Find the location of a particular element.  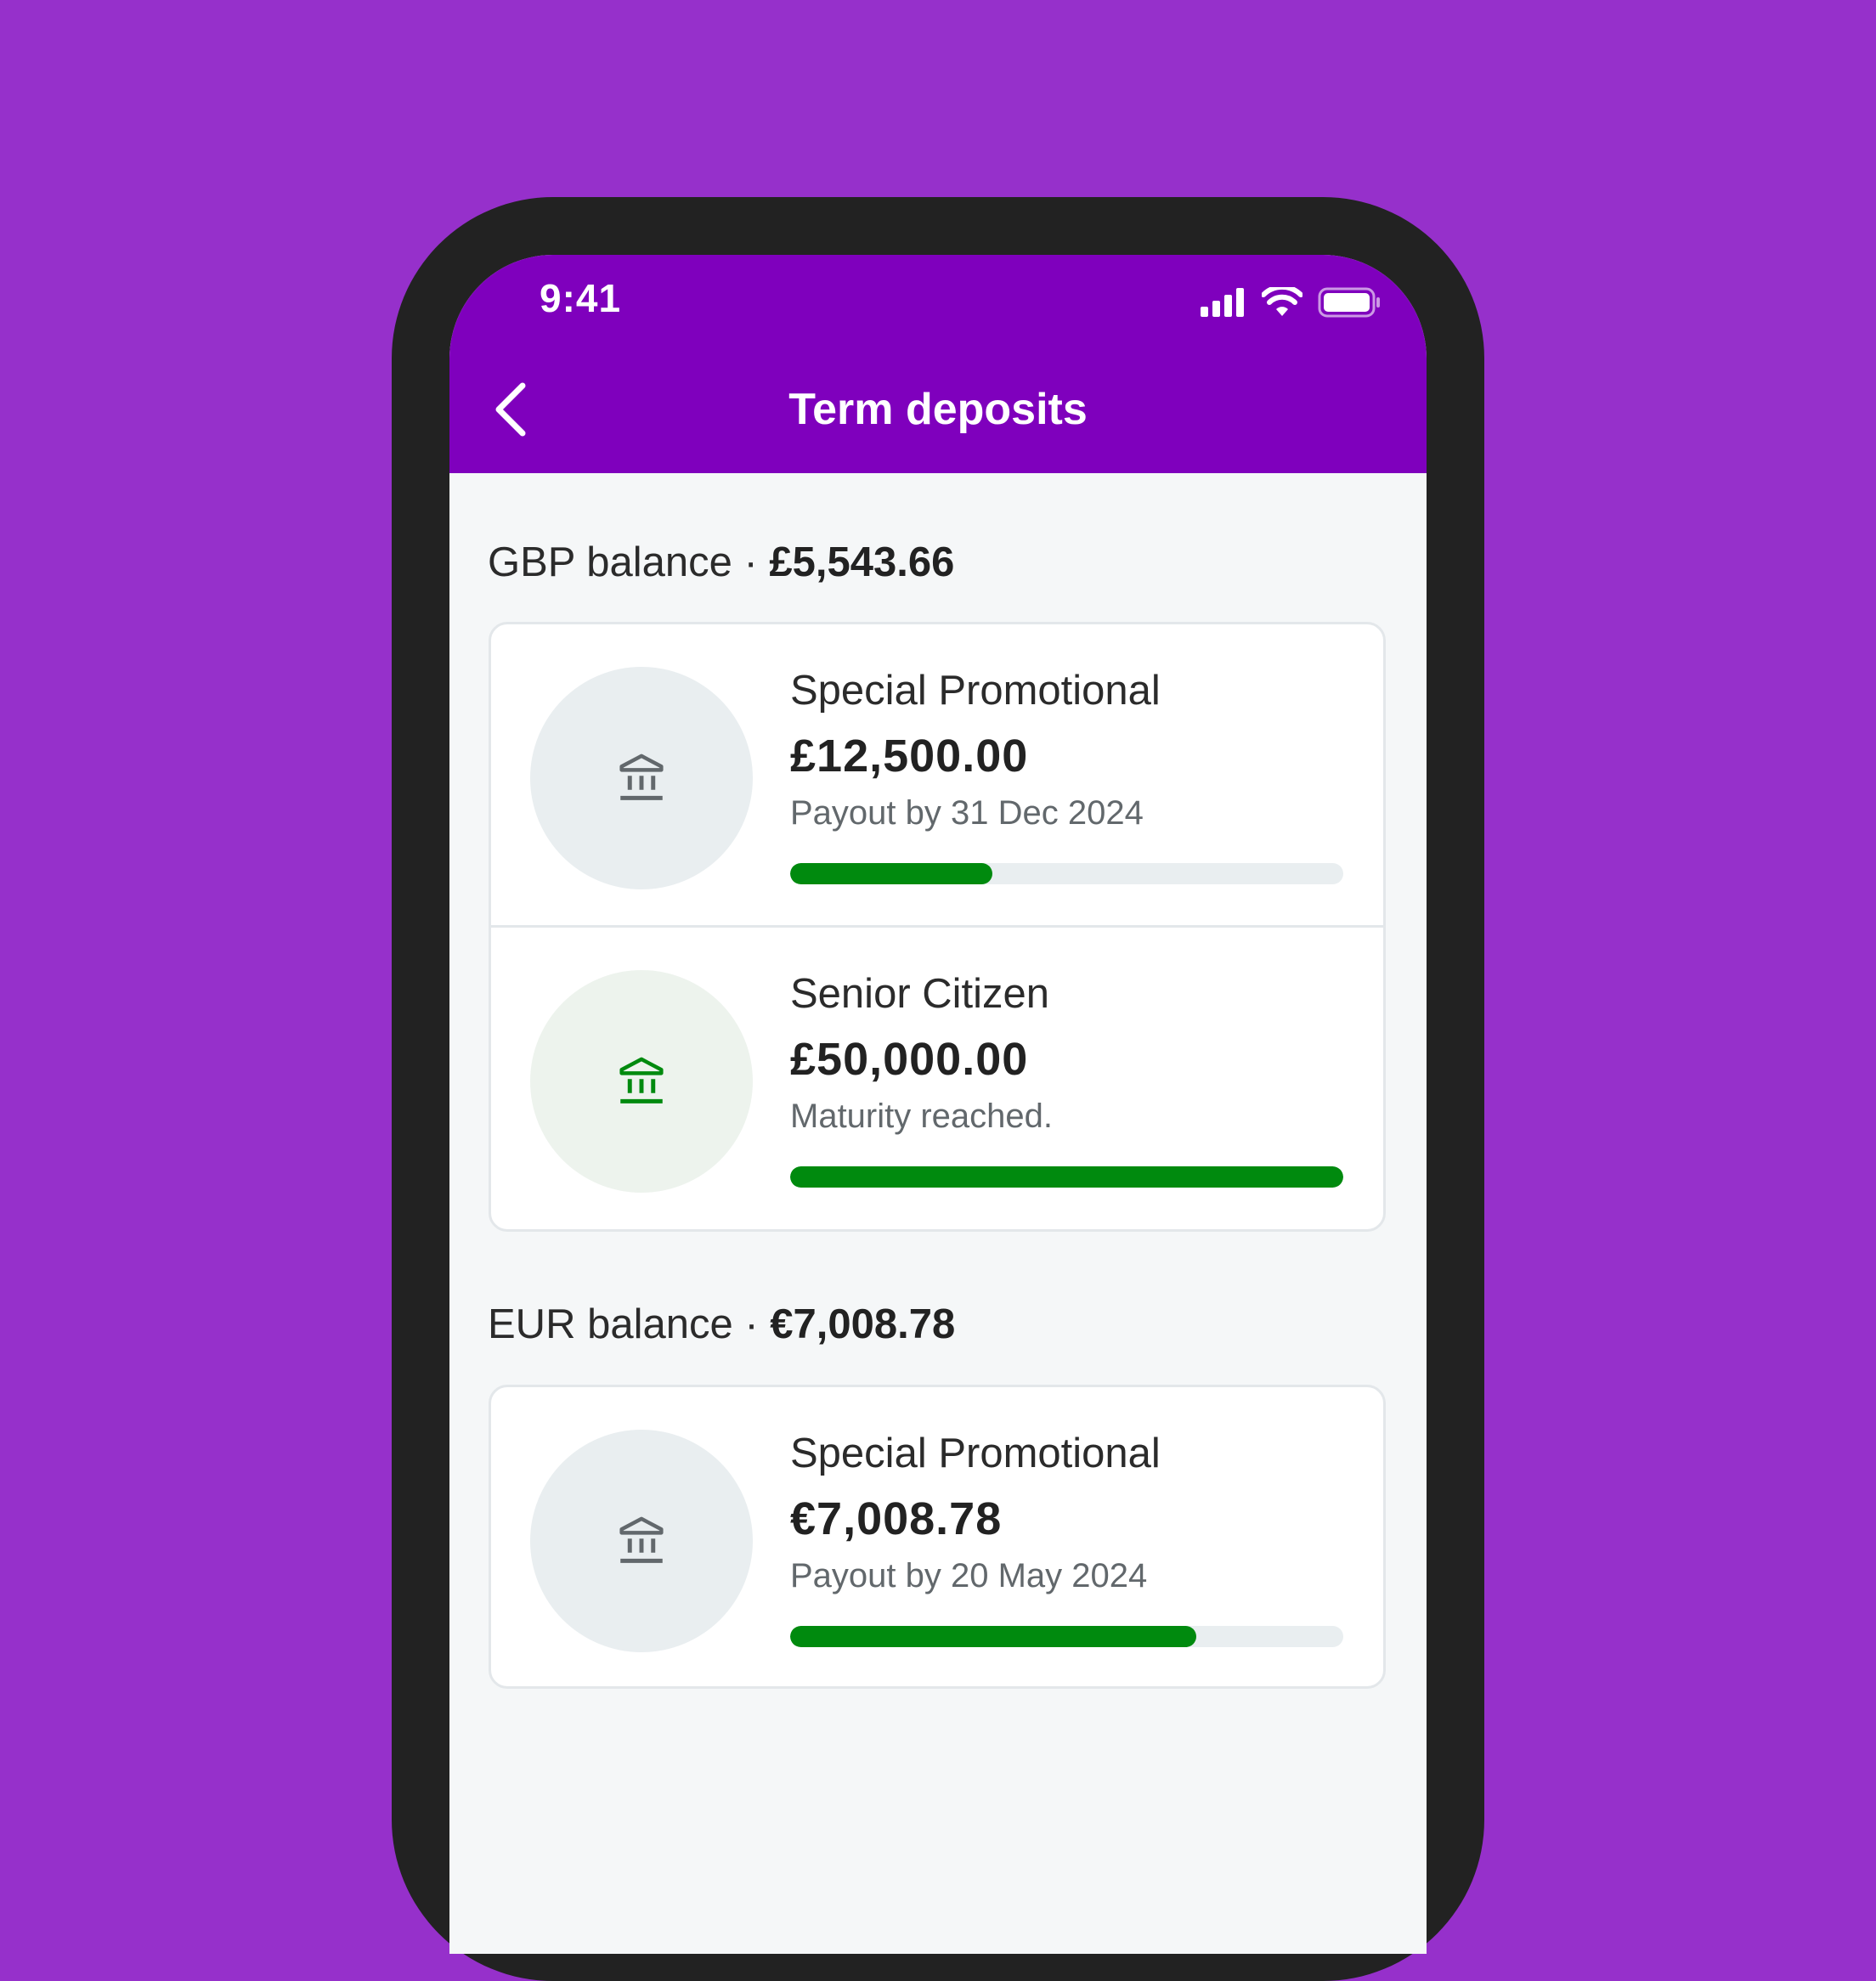

section-balance: £5,543.66 is located at coordinates (862, 562).